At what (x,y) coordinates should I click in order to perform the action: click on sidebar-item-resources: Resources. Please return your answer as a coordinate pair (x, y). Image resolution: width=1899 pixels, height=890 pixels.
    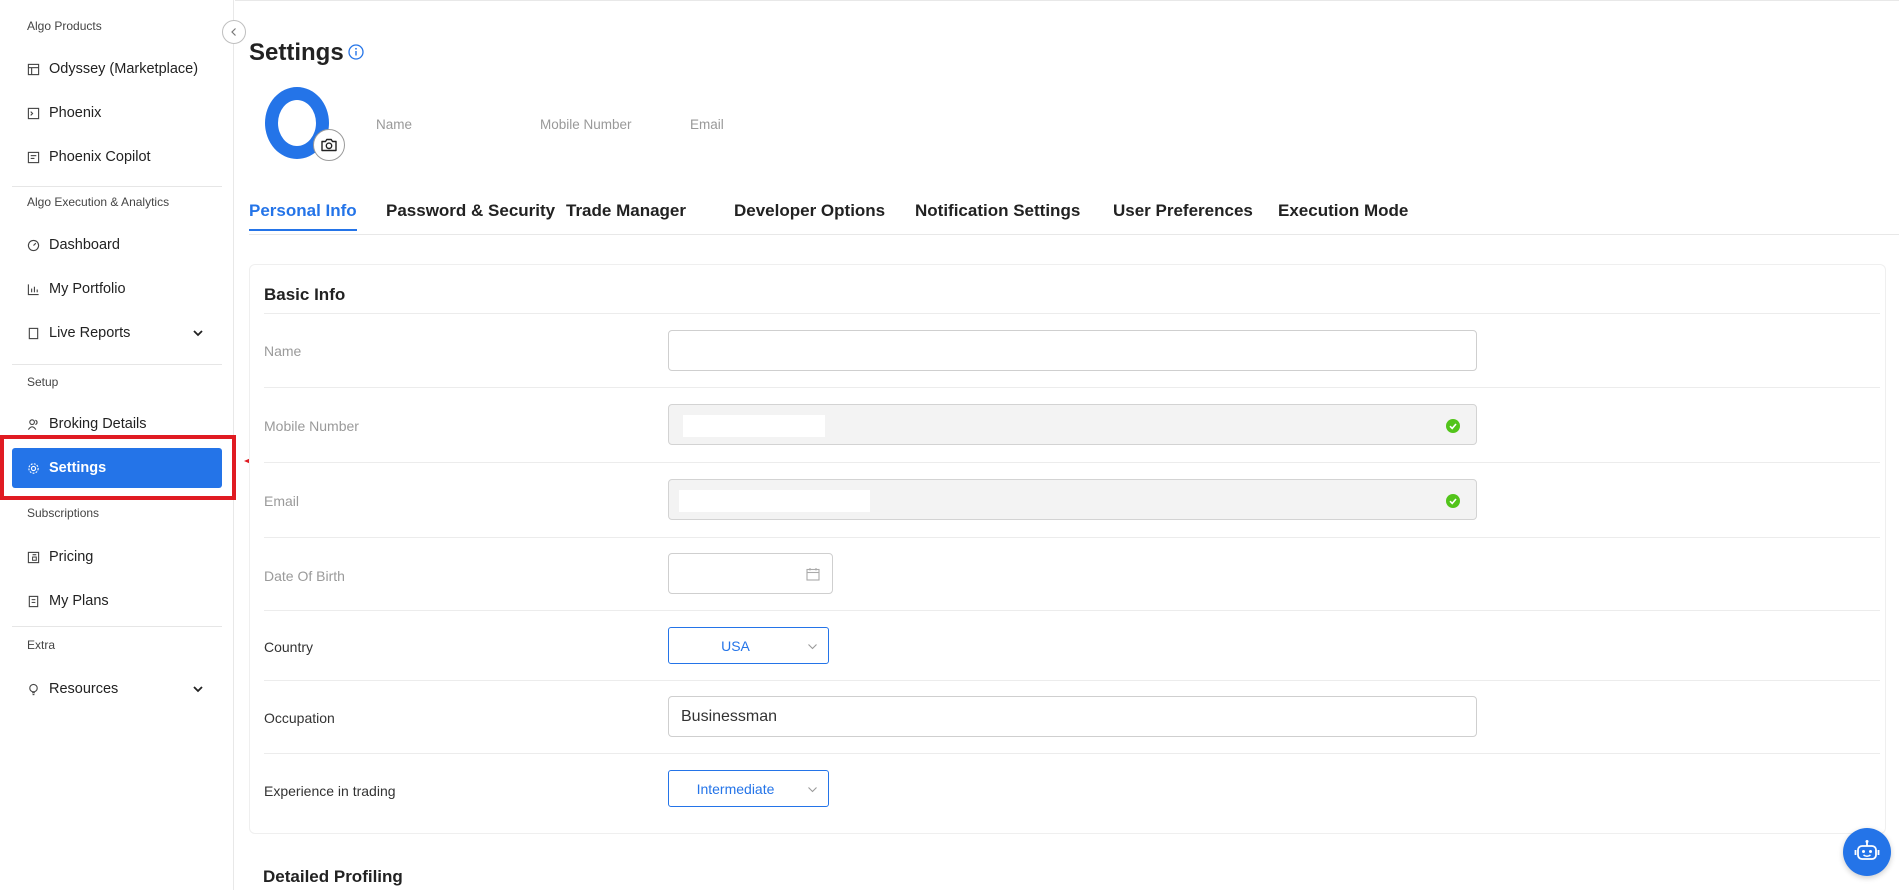
    Looking at the image, I should click on (117, 689).